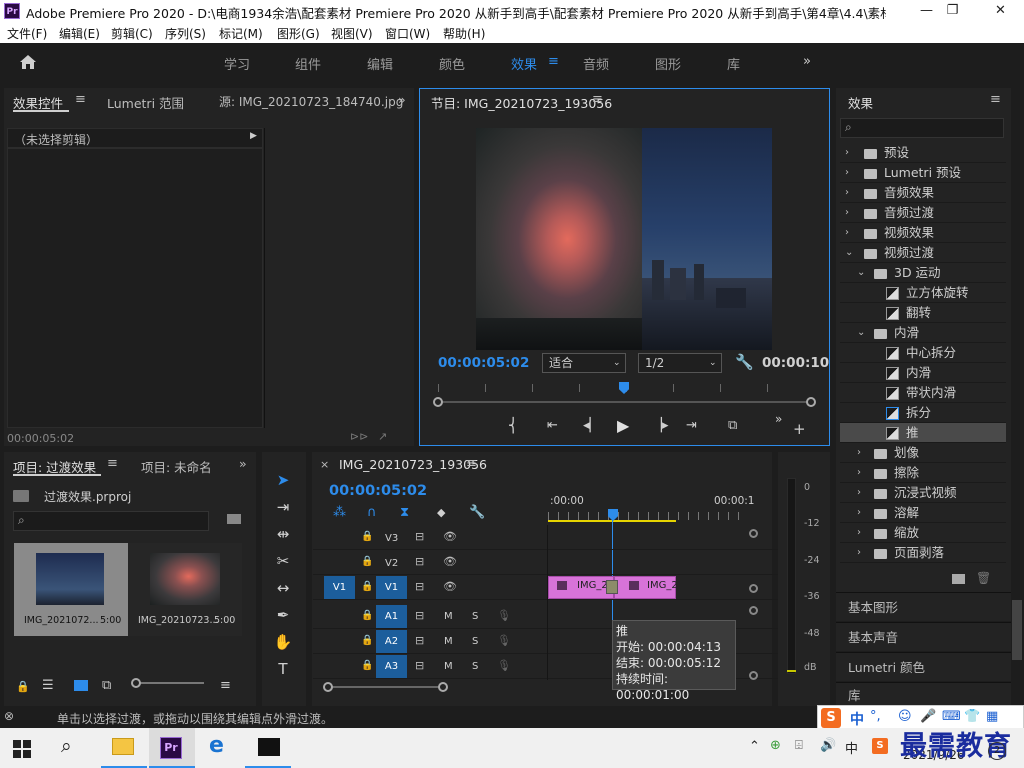  Describe the element at coordinates (443, 687) in the screenshot. I see `horizontal-scroll-handle` at that location.